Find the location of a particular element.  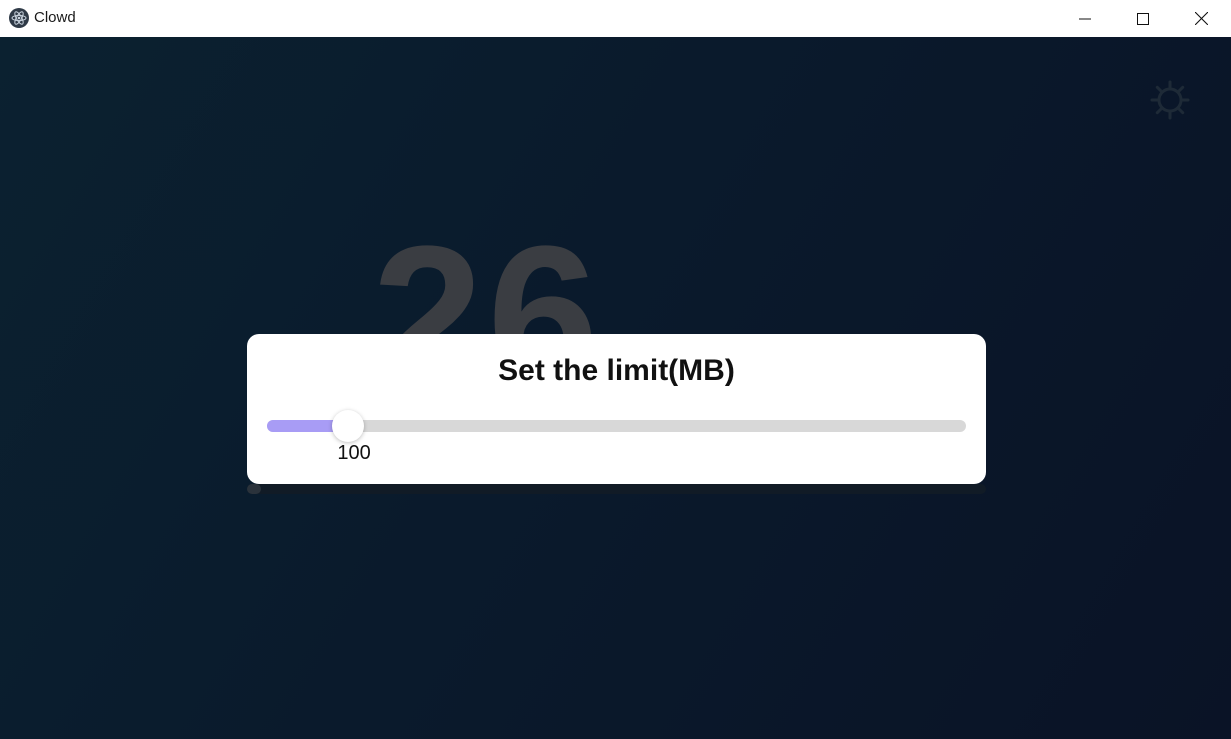

close-icon is located at coordinates (1201, 18).